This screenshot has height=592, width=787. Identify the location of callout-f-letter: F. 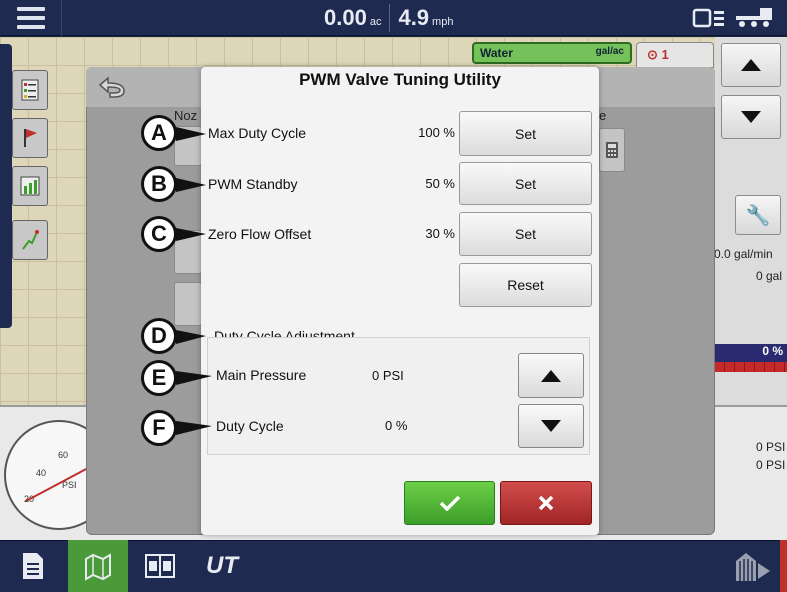
(159, 427).